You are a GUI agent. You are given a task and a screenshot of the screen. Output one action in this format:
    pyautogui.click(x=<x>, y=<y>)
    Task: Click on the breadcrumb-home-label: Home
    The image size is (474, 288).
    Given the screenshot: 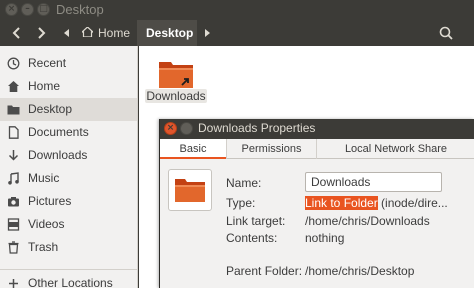 What is the action you would take?
    pyautogui.click(x=114, y=33)
    